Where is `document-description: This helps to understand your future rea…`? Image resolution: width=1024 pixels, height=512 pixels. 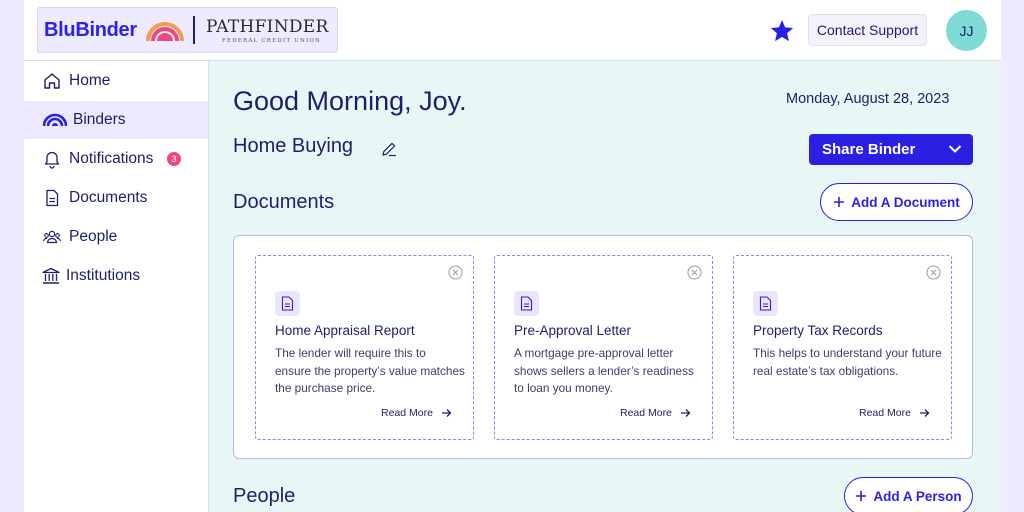 document-description: This helps to understand your future rea… is located at coordinates (847, 362).